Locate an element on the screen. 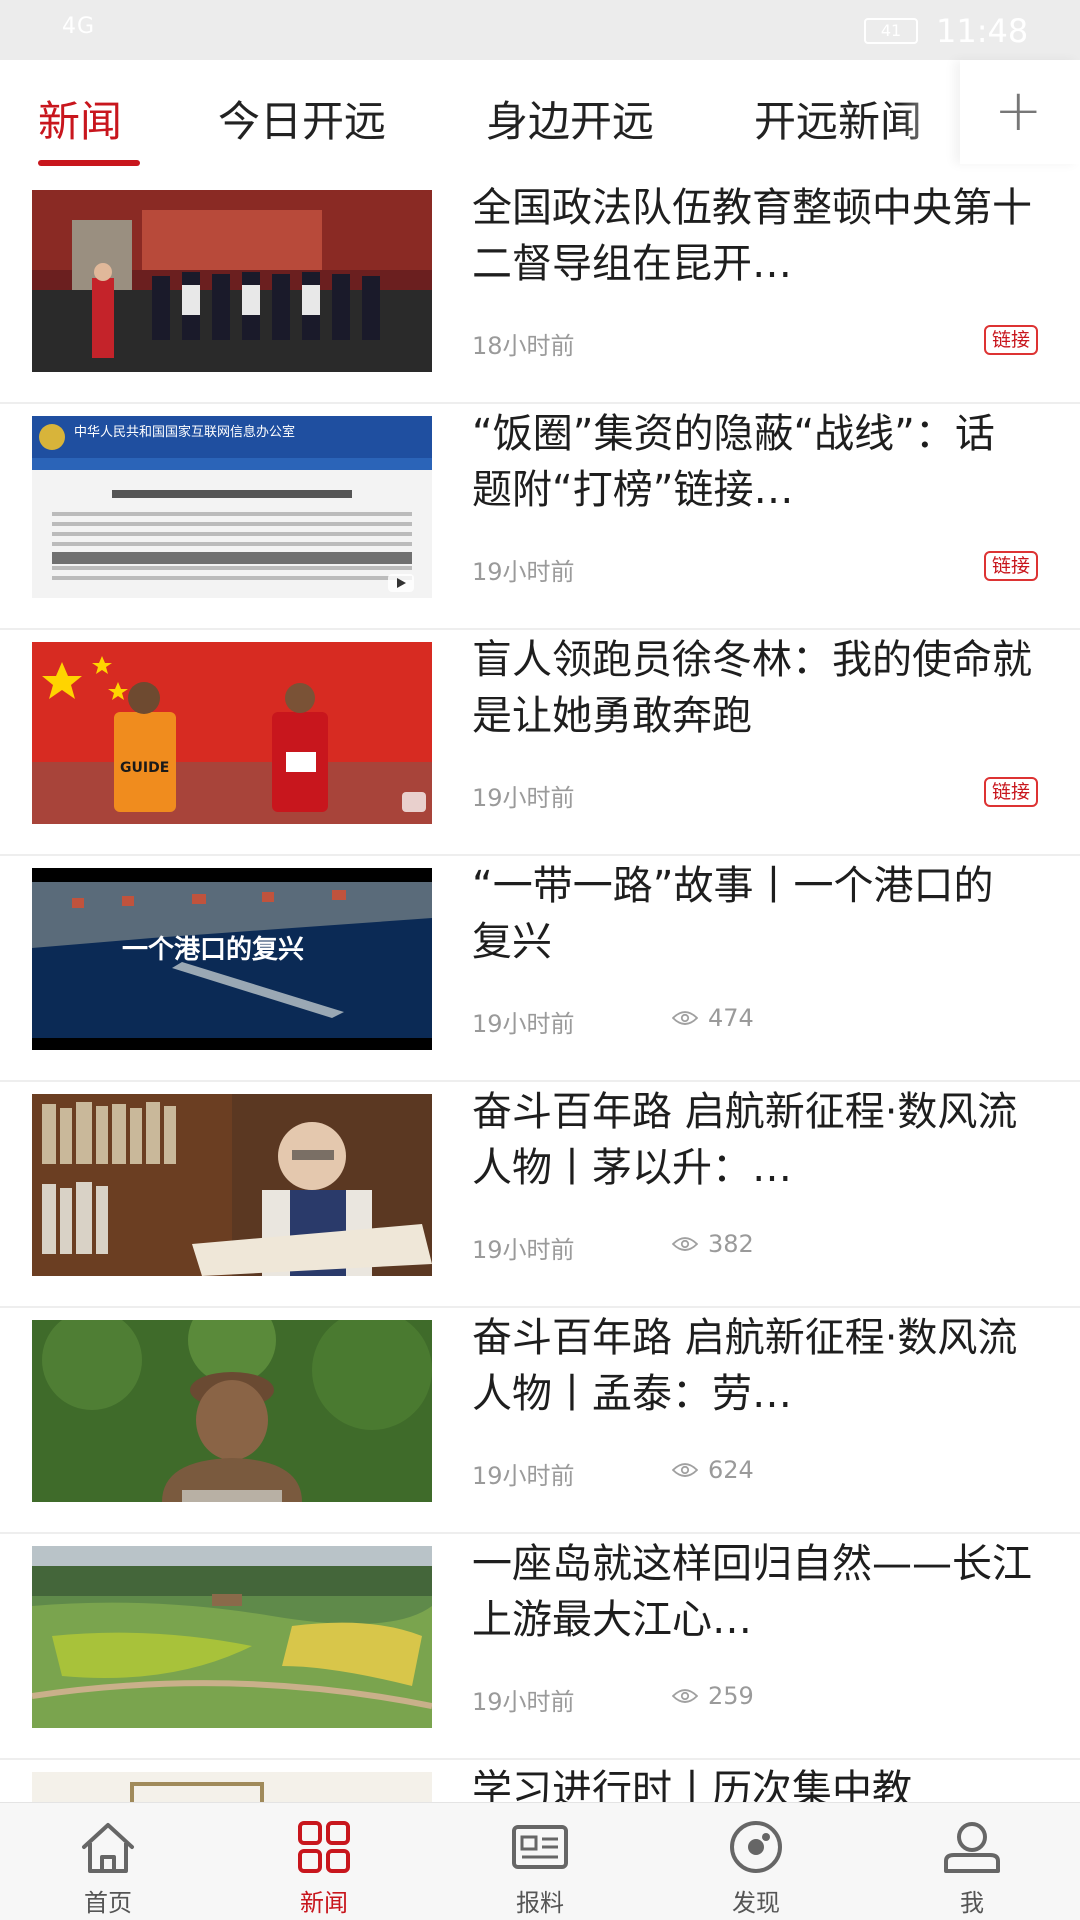 Image resolution: width=1080 pixels, height=1920 pixels. plus-icon: + is located at coordinates (1018, 110).